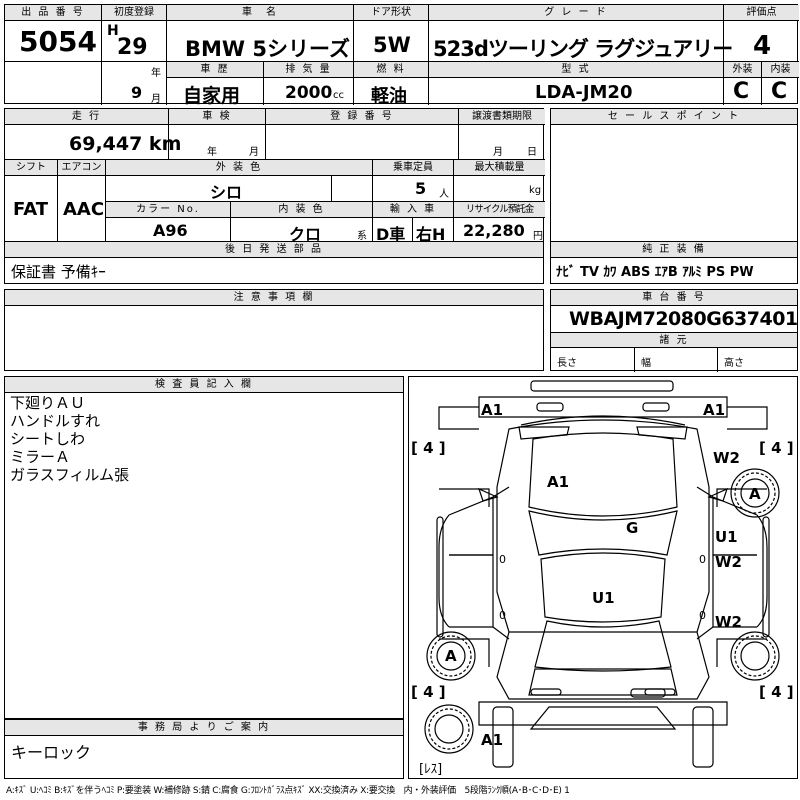 The image size is (800, 800). Describe the element at coordinates (31, 209) in the screenshot. I see `shift: FAT` at that location.